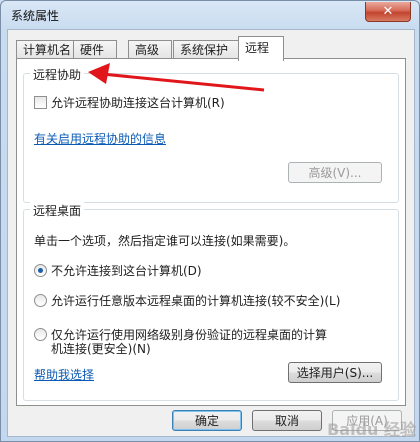  I want to click on close-button: ✕, so click(388, 12).